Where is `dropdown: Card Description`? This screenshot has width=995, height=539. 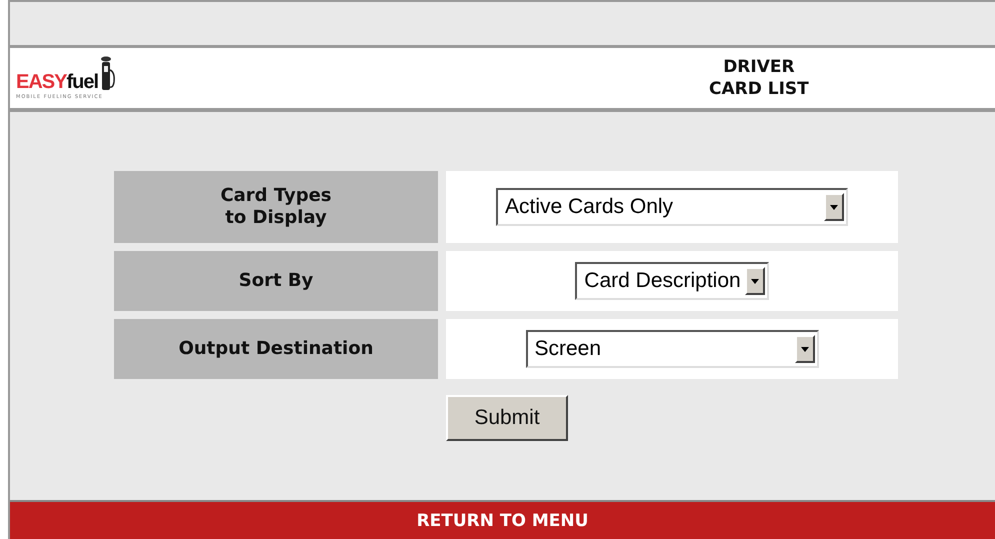 dropdown: Card Description is located at coordinates (672, 281).